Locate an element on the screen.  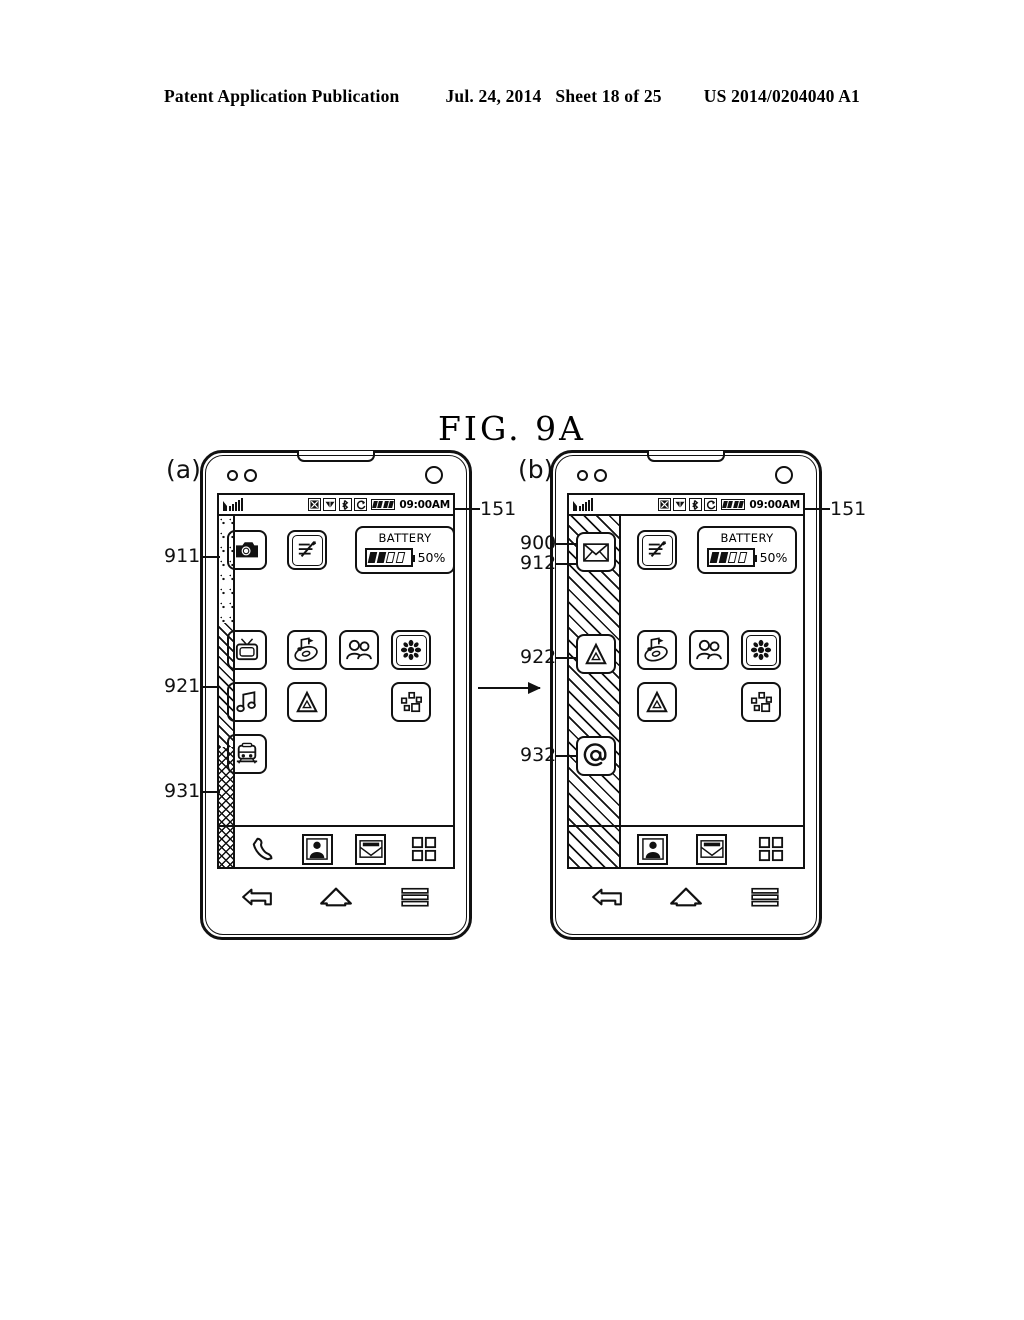
ref-931: 931 is located at coordinates (182, 791).